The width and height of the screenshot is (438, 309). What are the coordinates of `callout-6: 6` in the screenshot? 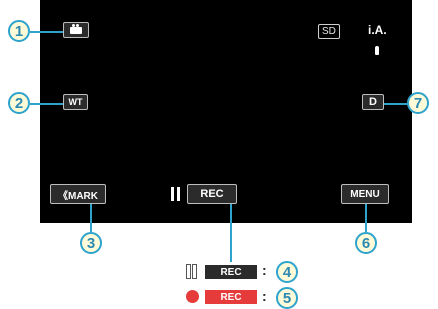 It's located at (366, 243).